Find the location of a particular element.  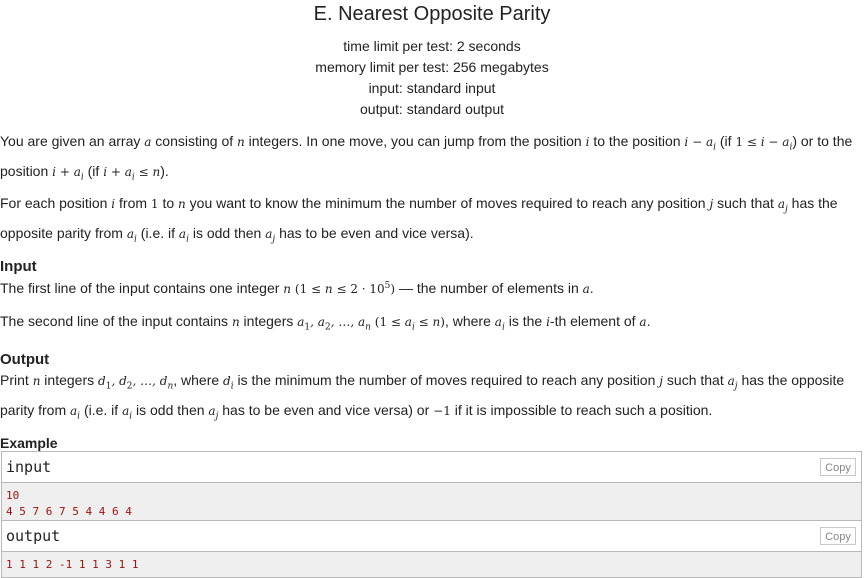

copy-output-button: Copy is located at coordinates (838, 536).